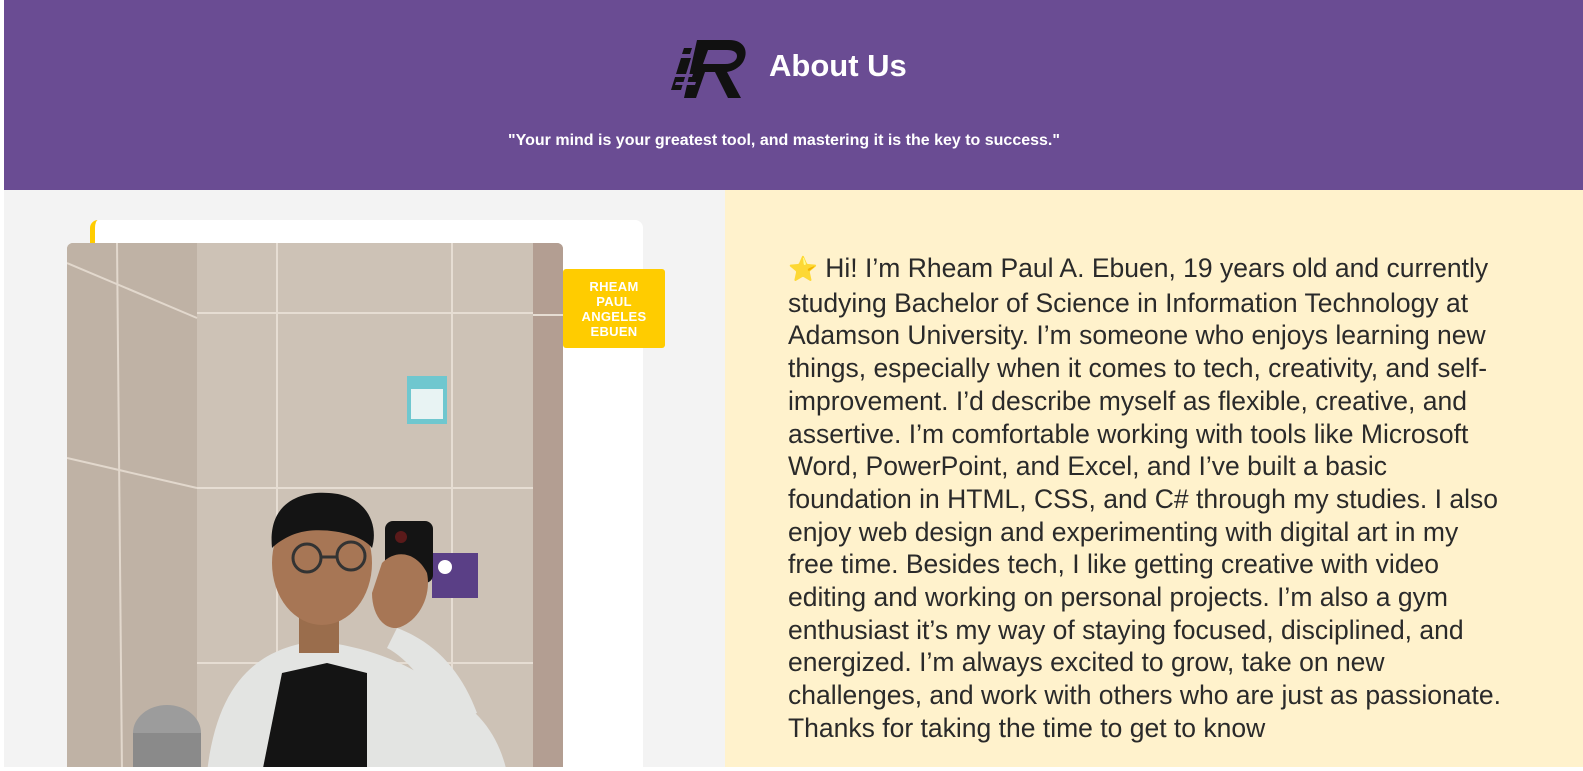 Image resolution: width=1583 pixels, height=771 pixels. I want to click on page-title: About Us, so click(838, 65).